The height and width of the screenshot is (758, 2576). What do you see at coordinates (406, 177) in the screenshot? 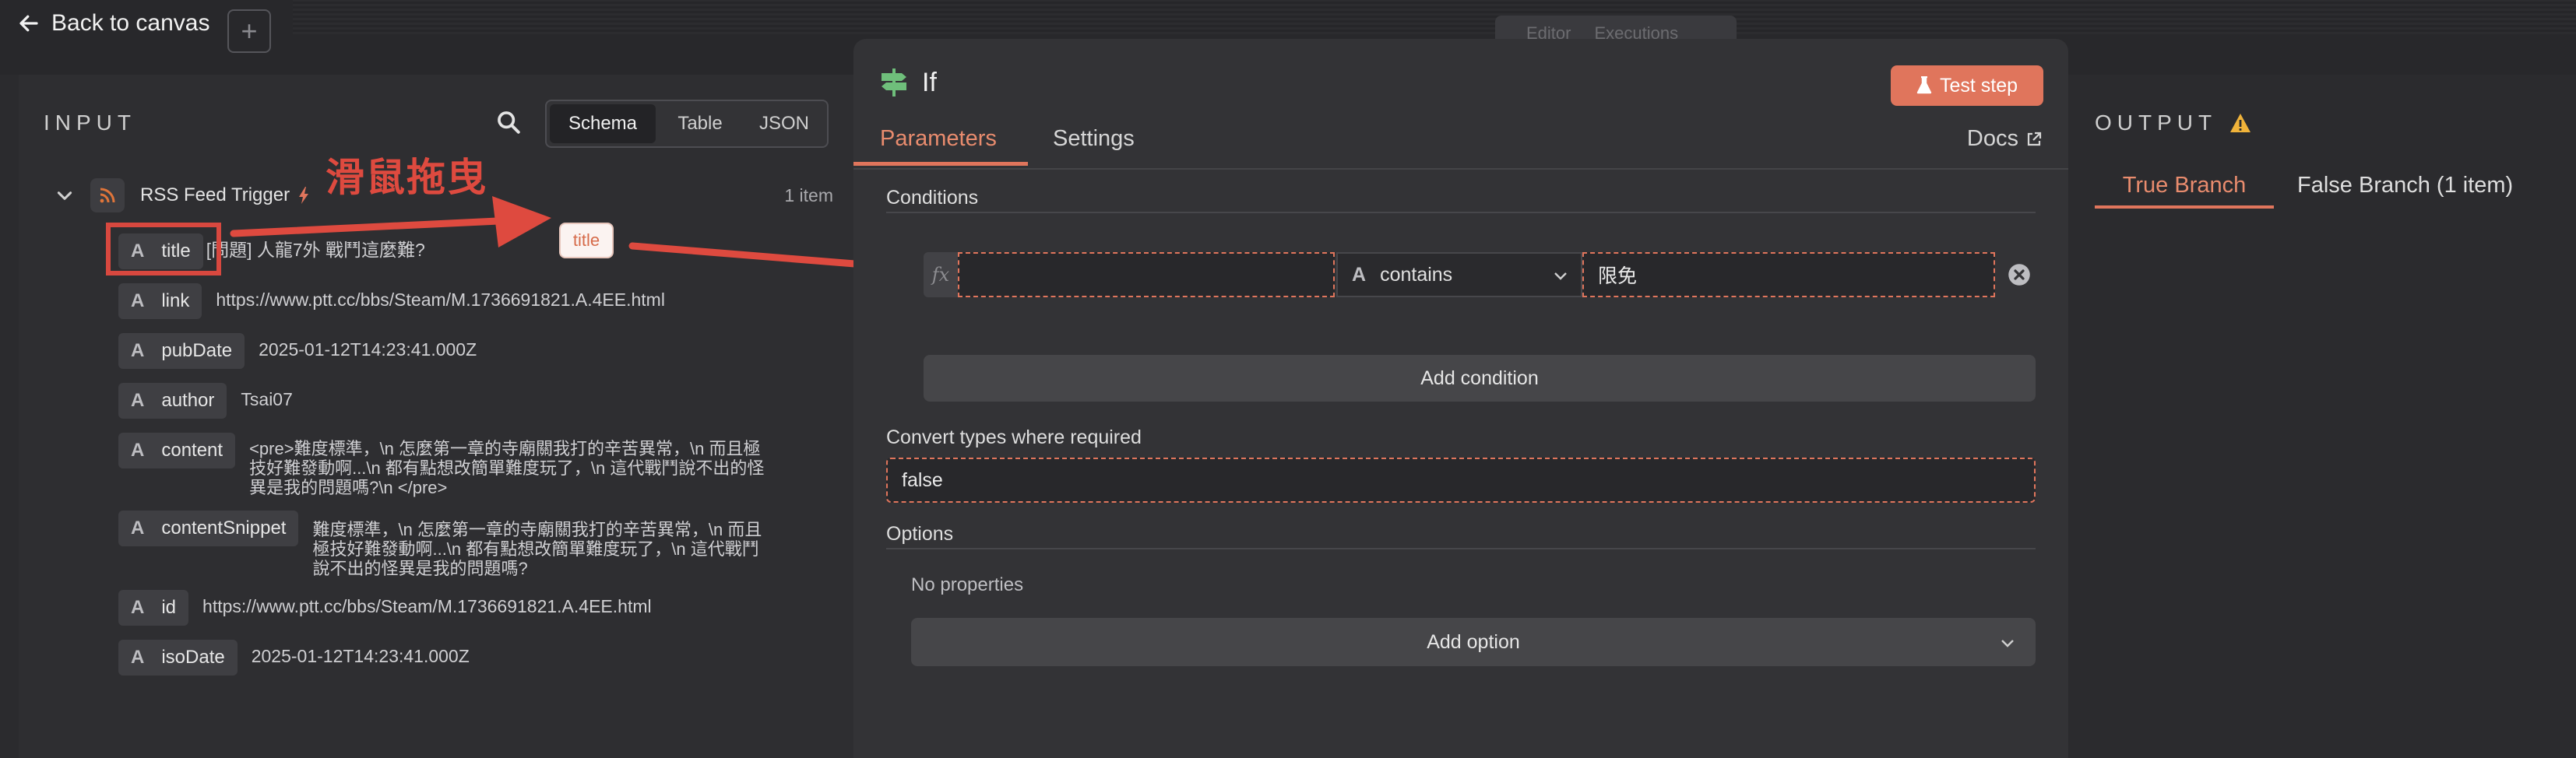
I see `drag-annotation: 滑鼠拖曳` at bounding box center [406, 177].